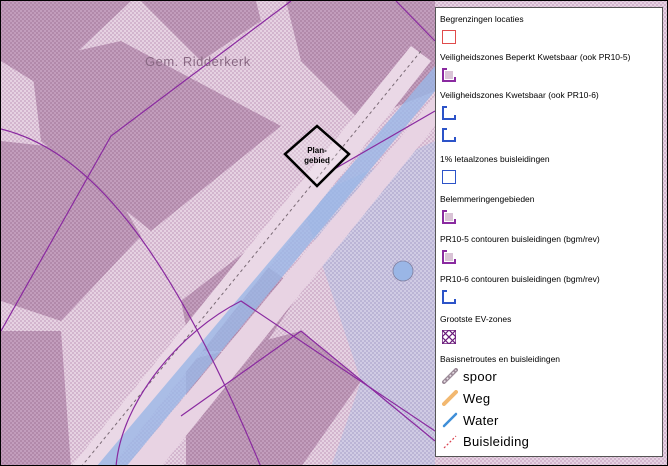 The width and height of the screenshot is (668, 466). I want to click on legend-item-label: Grootste EV-zones, so click(476, 319).